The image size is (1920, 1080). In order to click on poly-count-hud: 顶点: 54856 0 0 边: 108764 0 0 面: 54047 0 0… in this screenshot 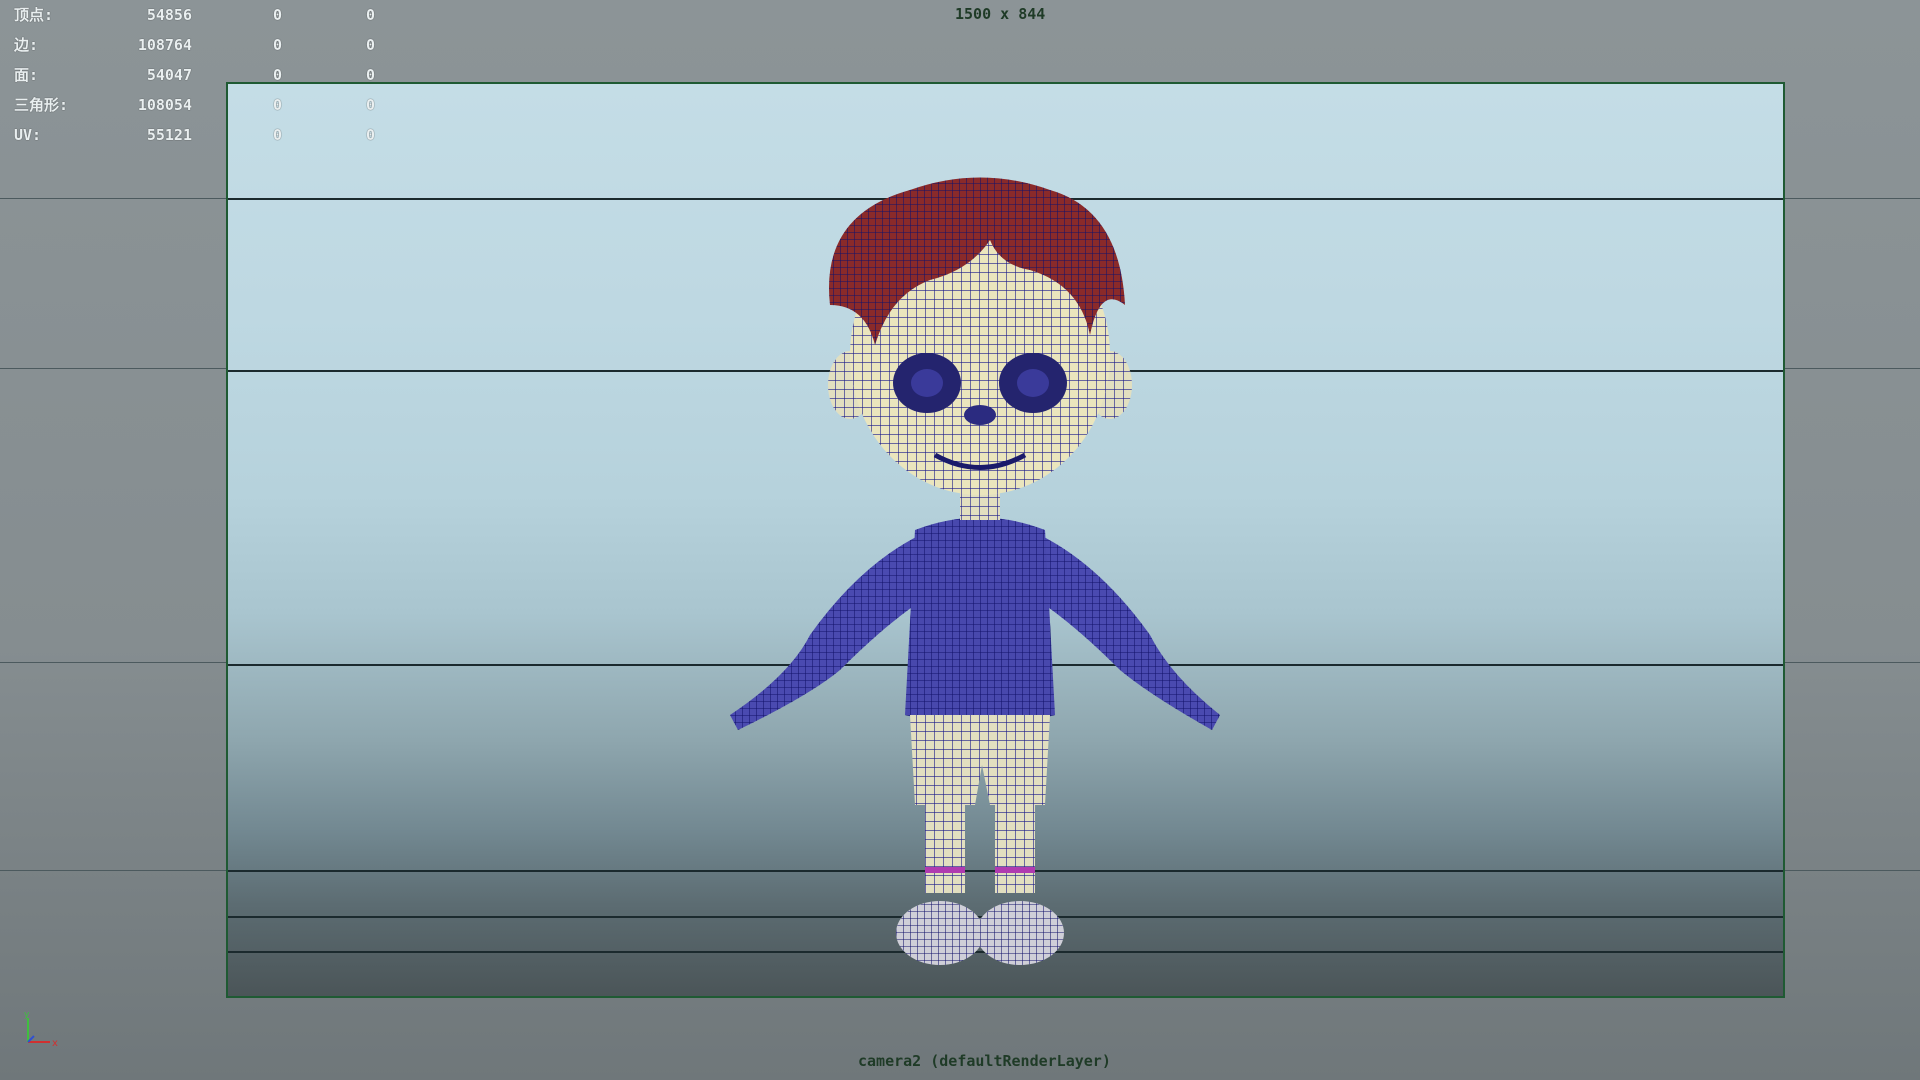, I will do `click(194, 75)`.